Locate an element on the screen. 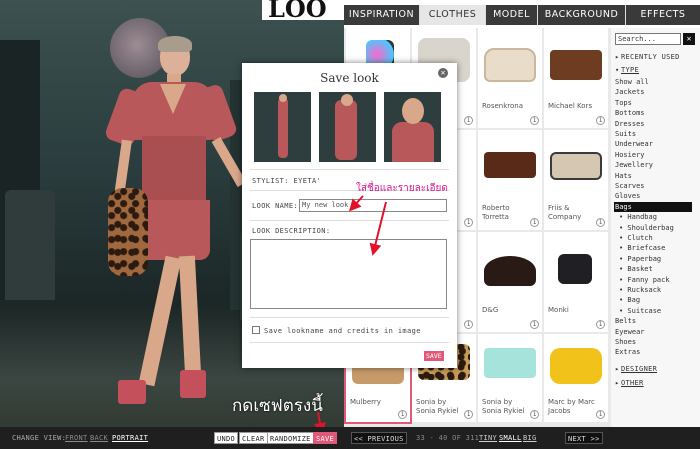  look-name-input: My new look is located at coordinates (373, 205).